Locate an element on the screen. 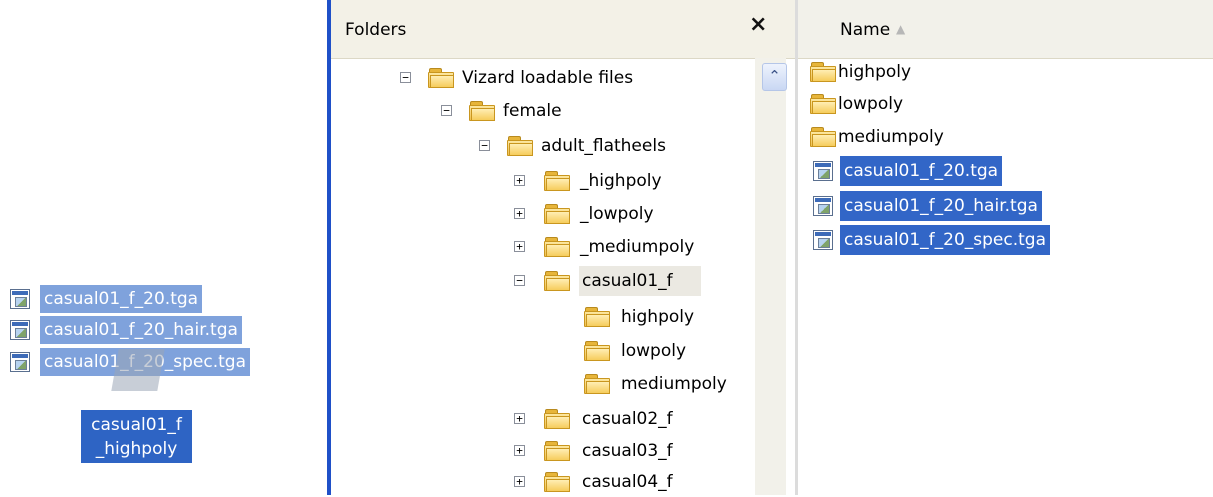  vertical-scrollbar: ⌃ is located at coordinates (771, 276).